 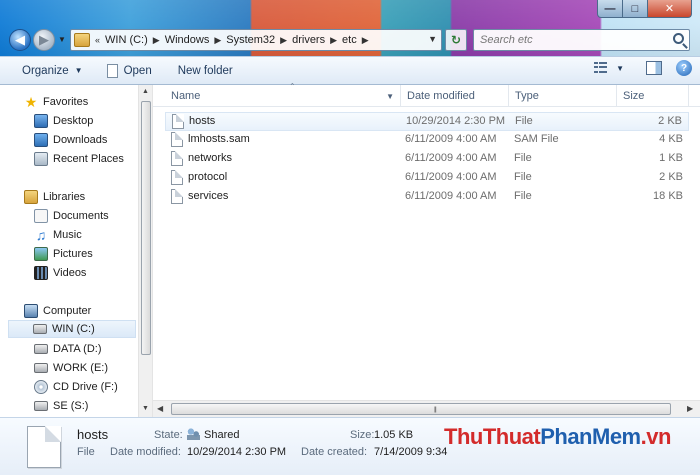 I want to click on recent-places-icon, so click(x=41, y=159).